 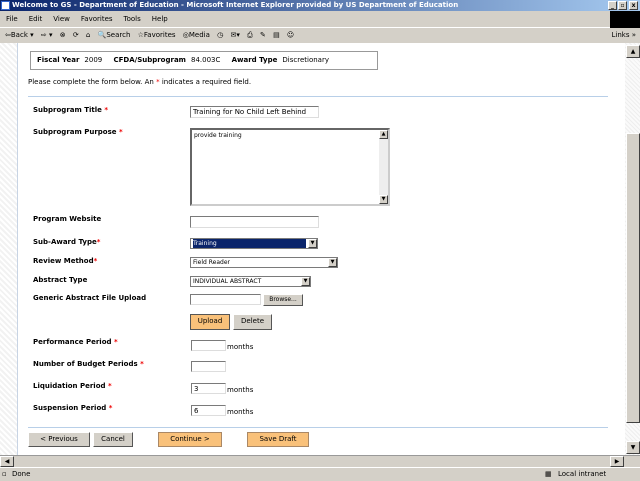 What do you see at coordinates (264, 262) in the screenshot?
I see `review-method-select: Field Reader ▼` at bounding box center [264, 262].